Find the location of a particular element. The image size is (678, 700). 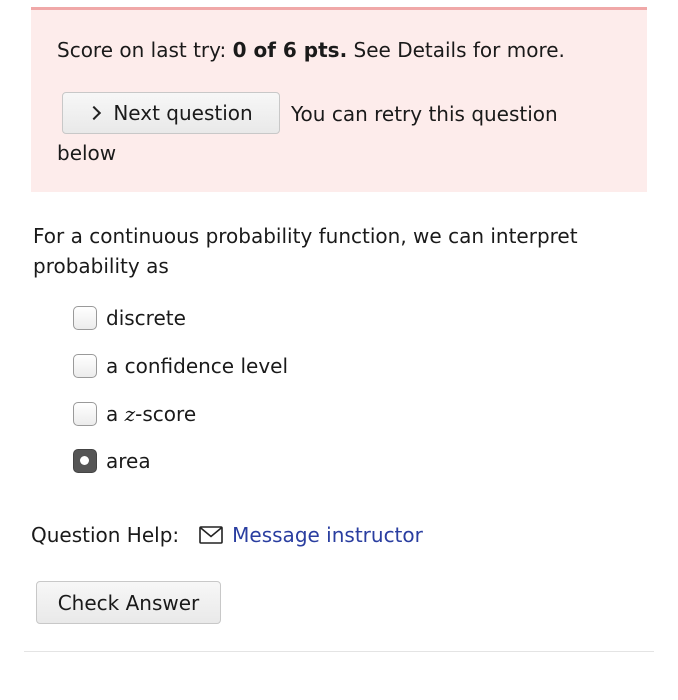

retry-text-continued: below is located at coordinates (87, 153).